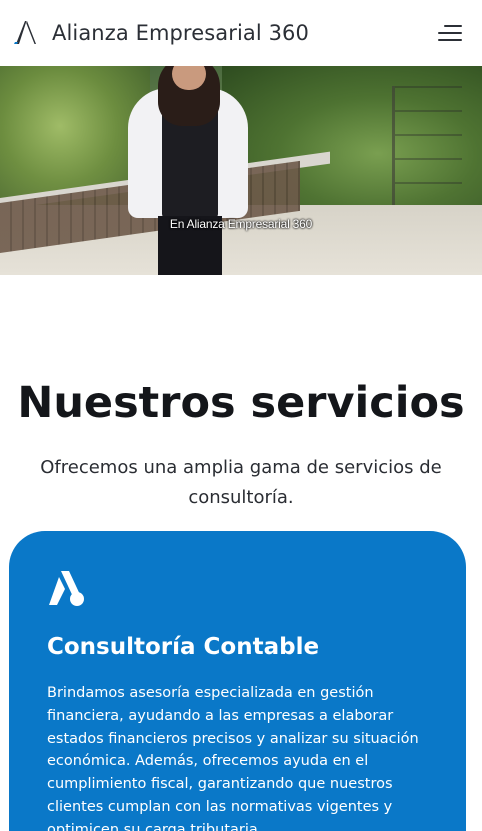 The height and width of the screenshot is (831, 482). Describe the element at coordinates (241, 224) in the screenshot. I see `video-caption: En Alianza Empresarial 360` at that location.